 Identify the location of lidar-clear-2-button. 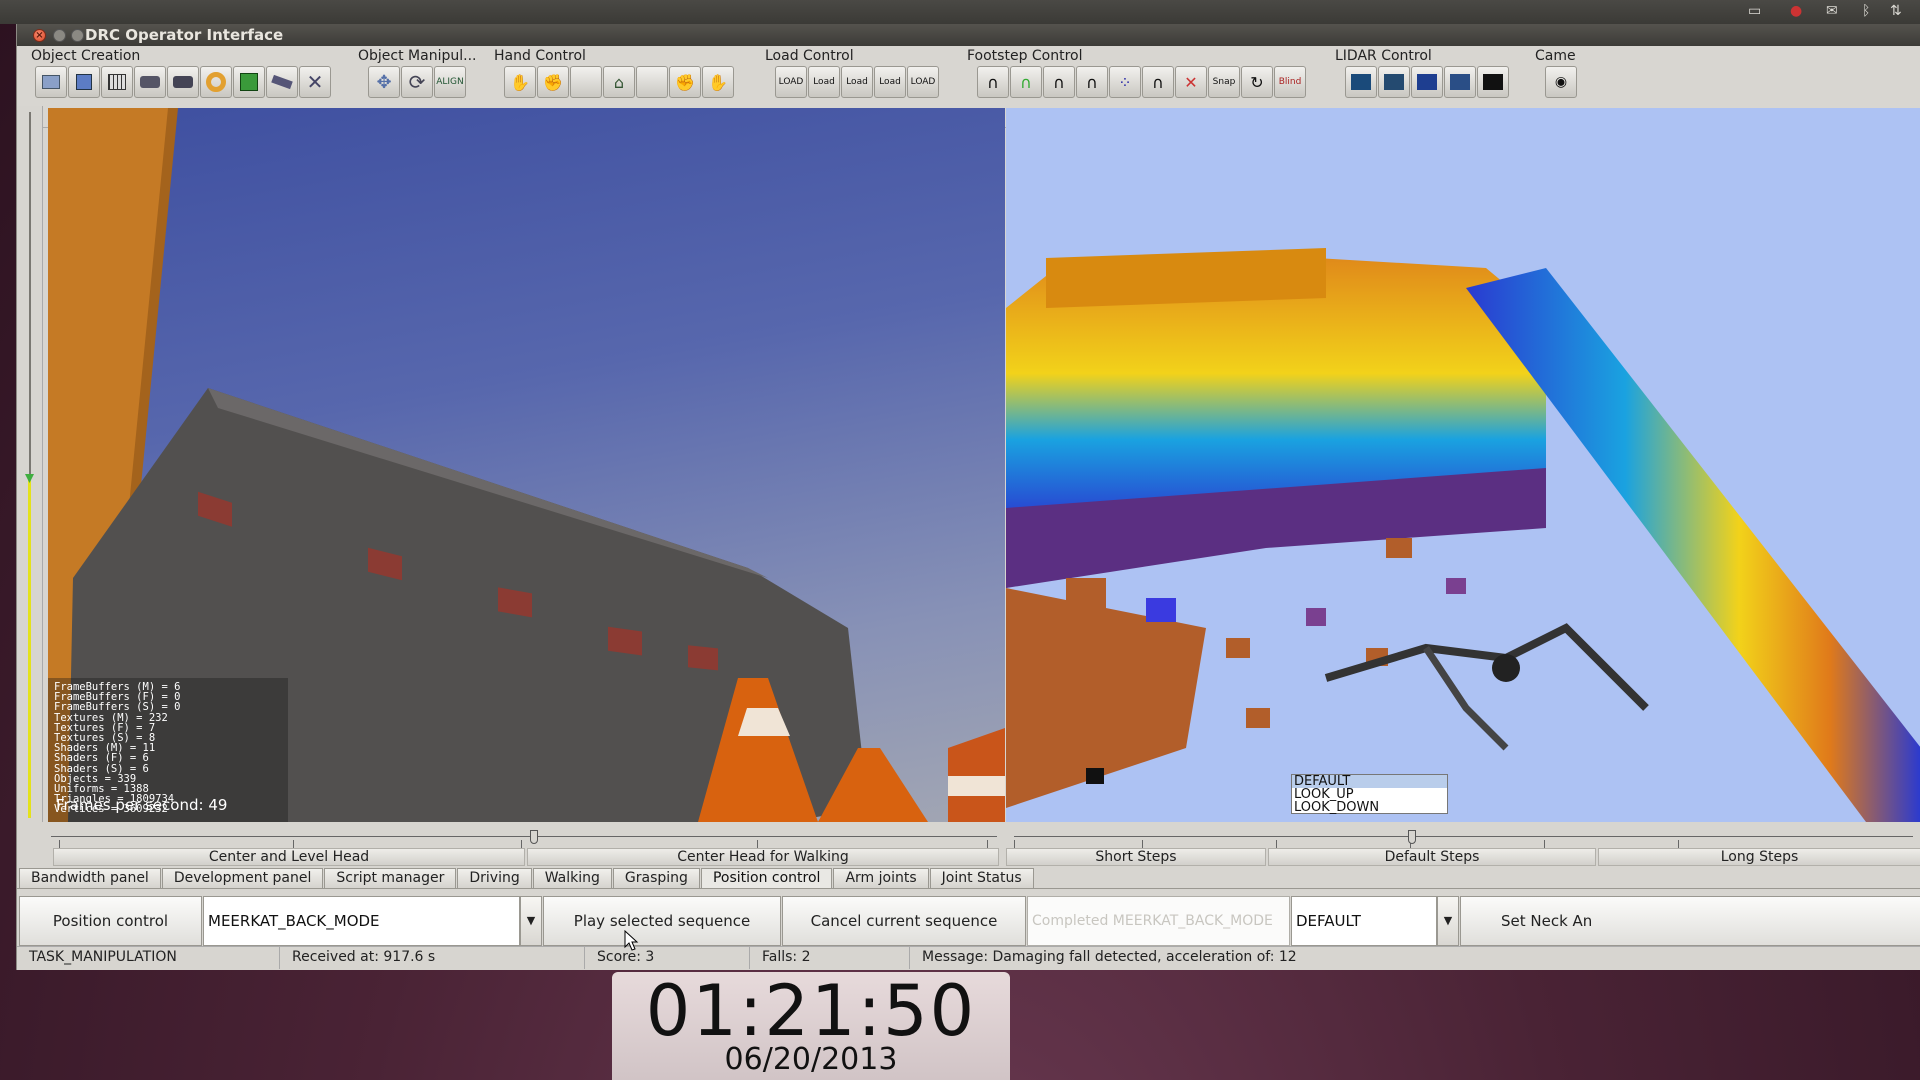
(1460, 82).